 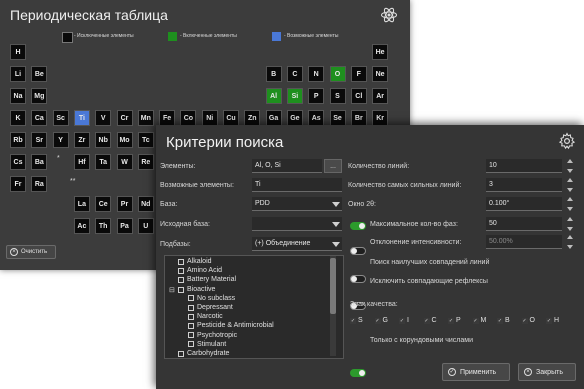 I want to click on element-cell-b: B, so click(x=273, y=74).